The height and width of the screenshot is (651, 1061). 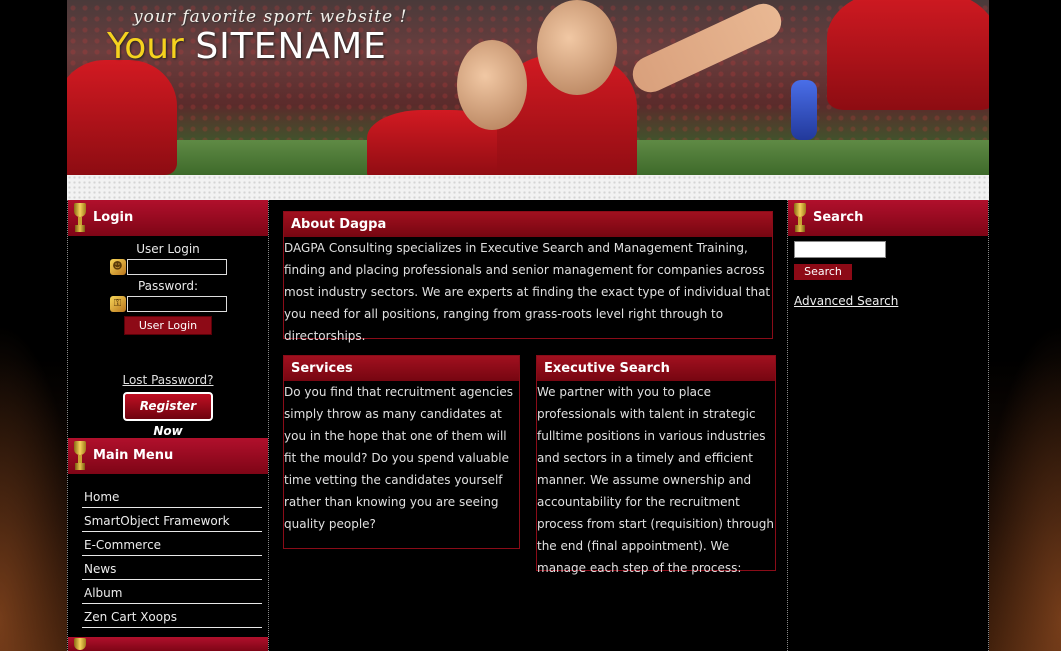 I want to click on username-row: ☻, so click(x=168, y=267).